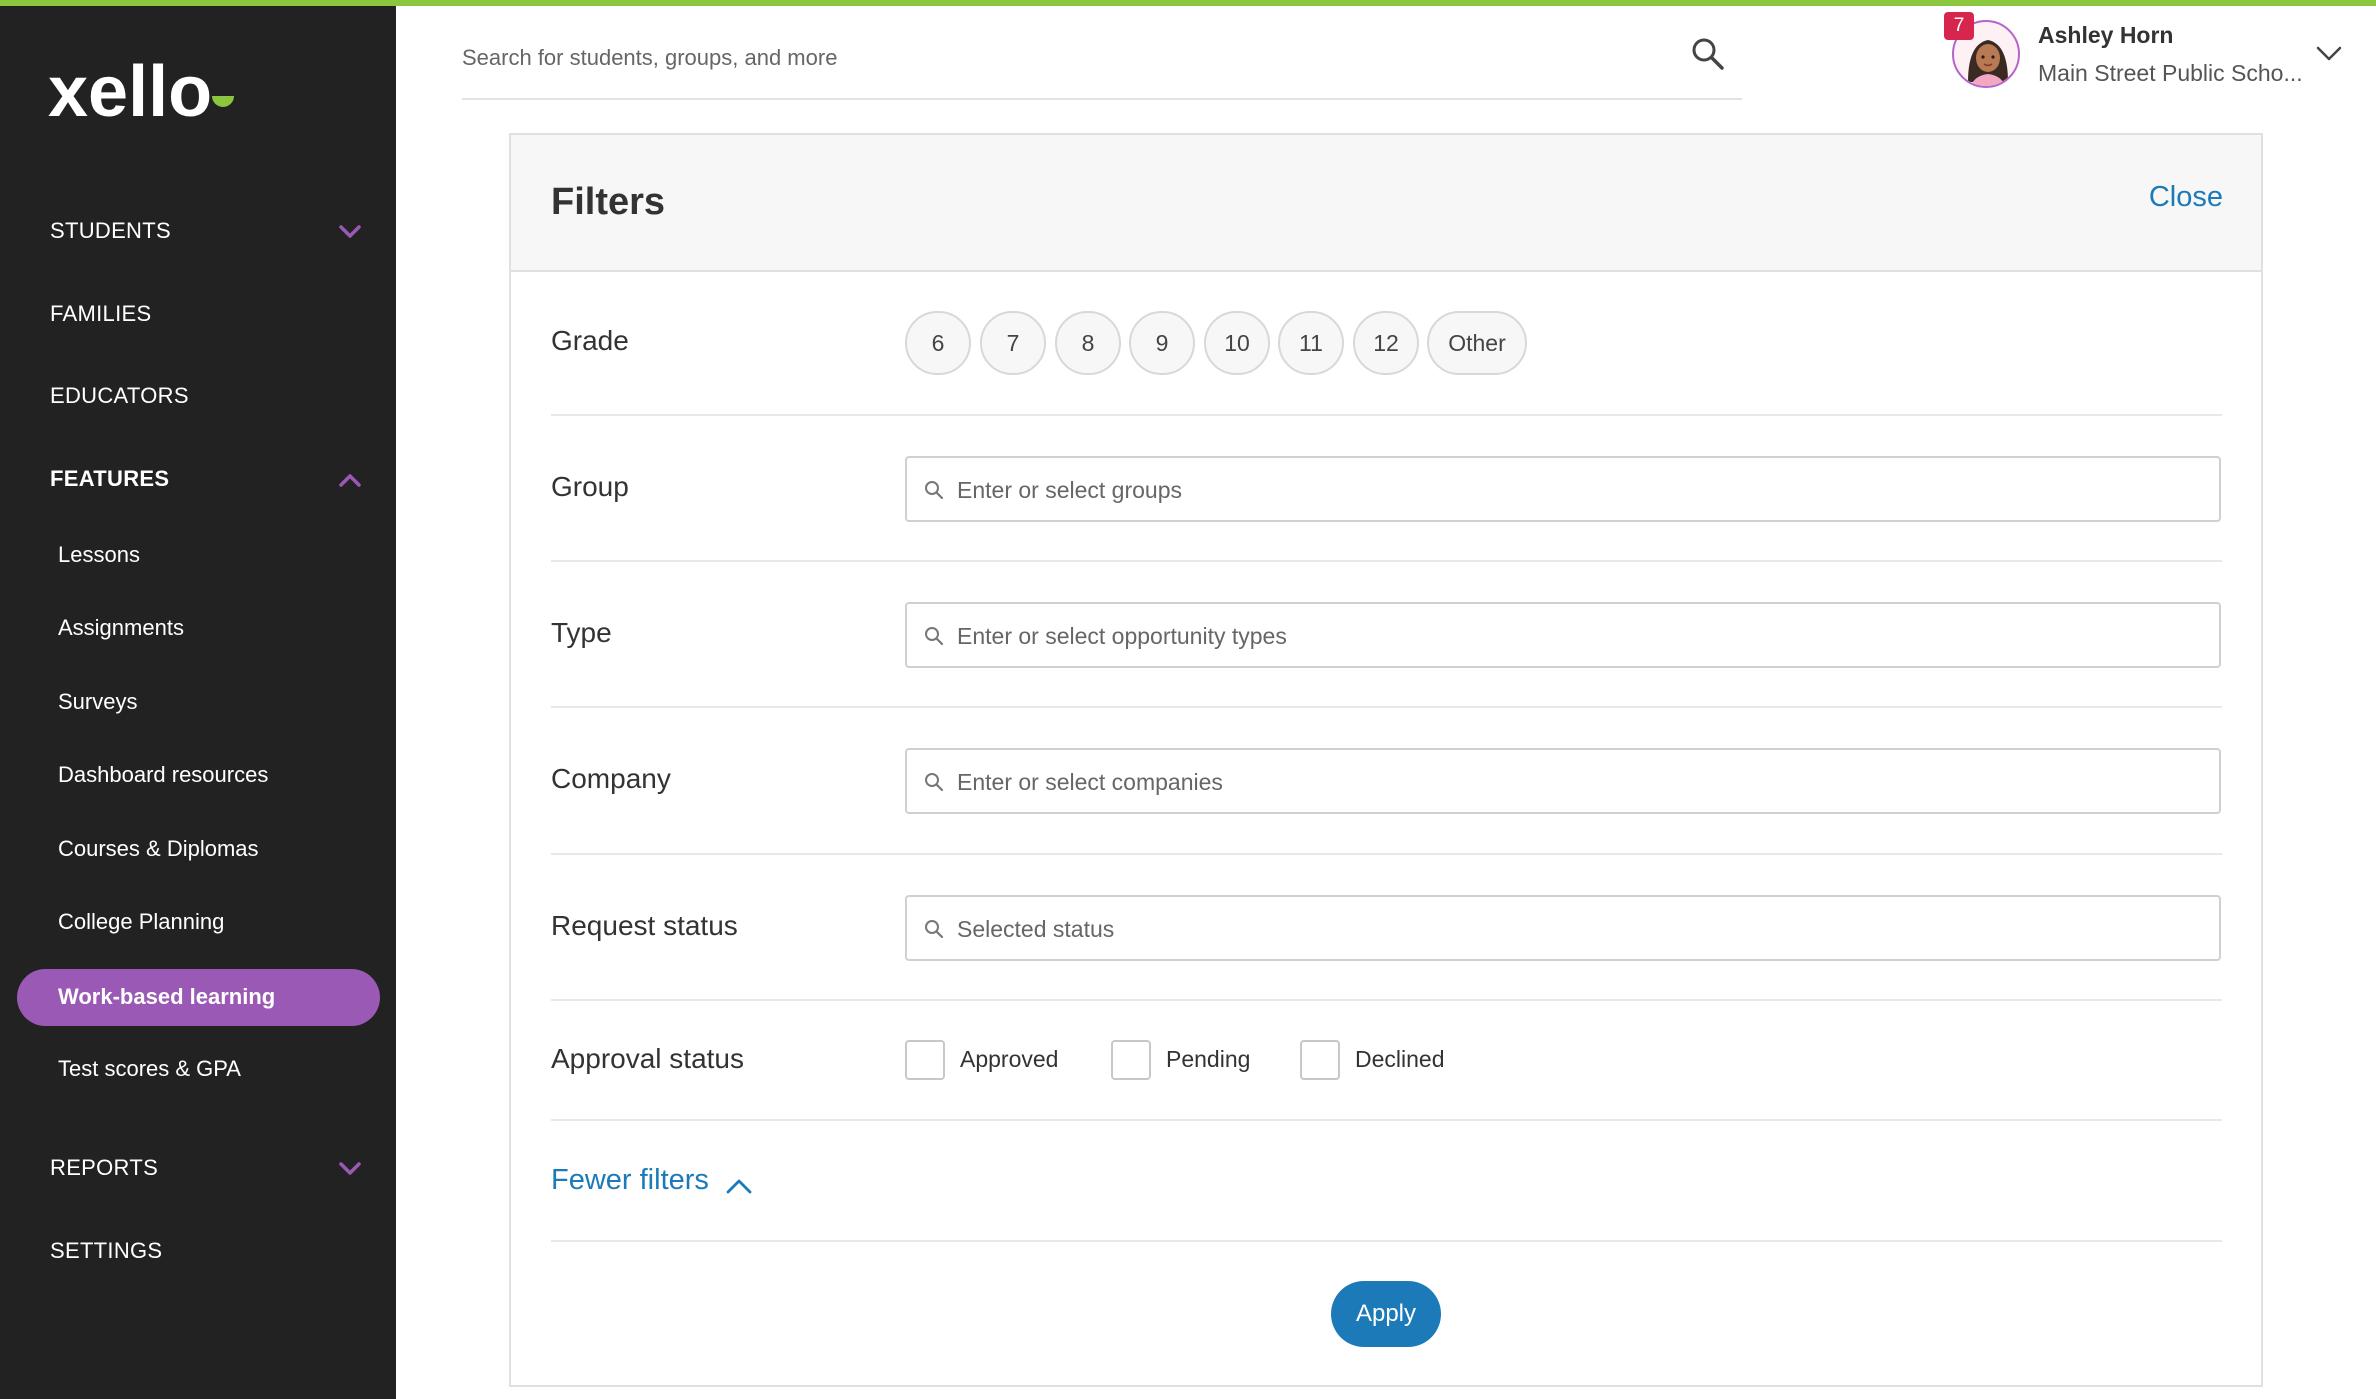 This screenshot has width=2376, height=1399. What do you see at coordinates (590, 340) in the screenshot?
I see `grade-label: Grade` at bounding box center [590, 340].